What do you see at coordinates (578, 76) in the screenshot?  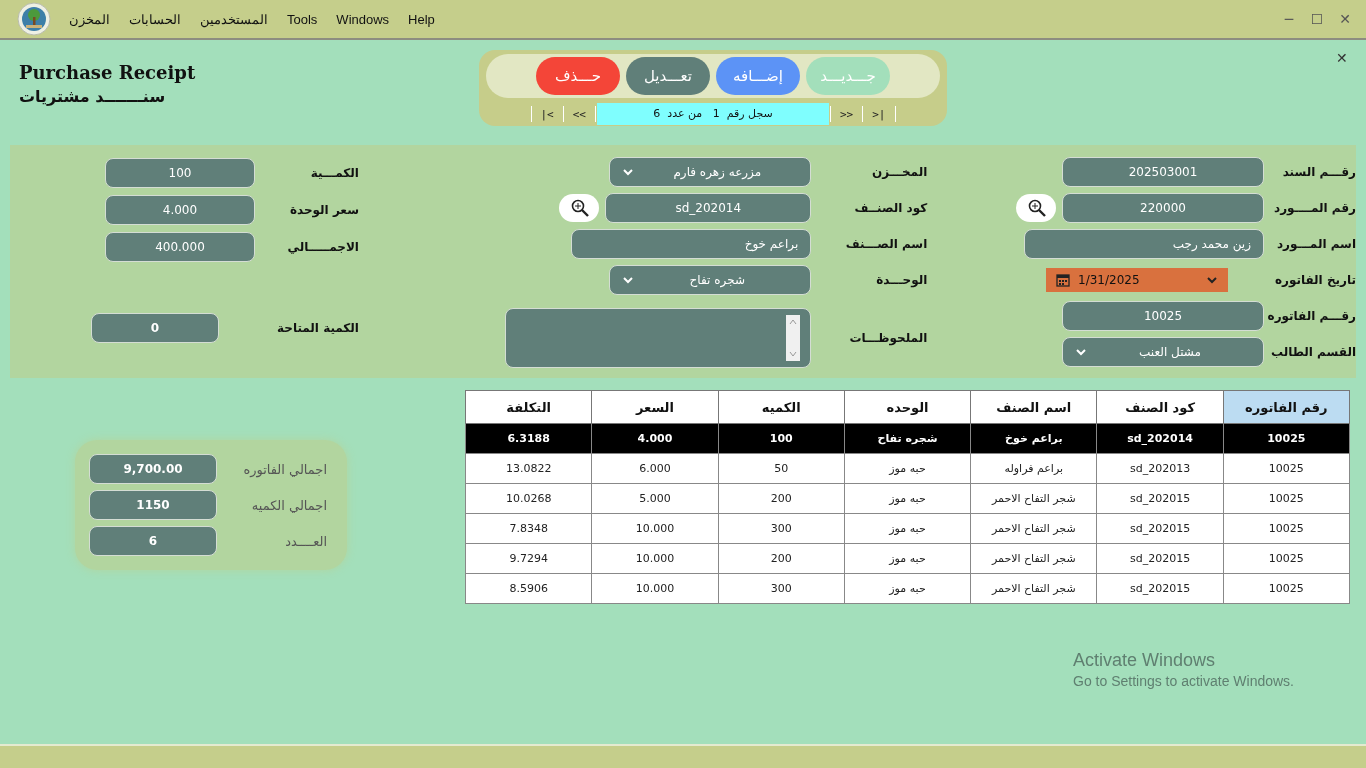 I see `delete-button: حـــذف` at bounding box center [578, 76].